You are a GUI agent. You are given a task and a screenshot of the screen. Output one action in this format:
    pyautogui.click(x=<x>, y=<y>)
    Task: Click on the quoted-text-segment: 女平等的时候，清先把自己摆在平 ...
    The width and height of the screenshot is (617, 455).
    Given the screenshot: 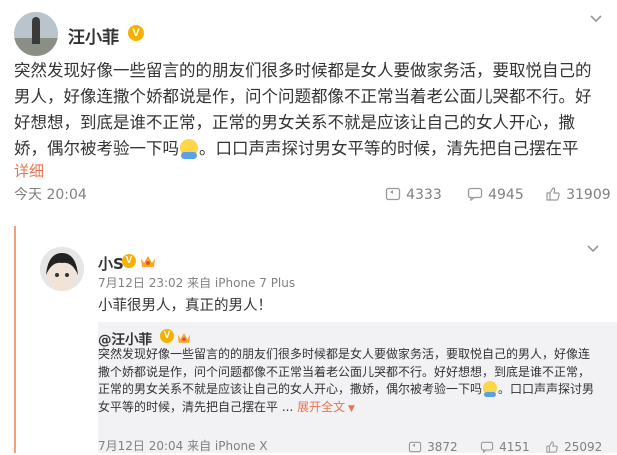 What is the action you would take?
    pyautogui.click(x=196, y=406)
    